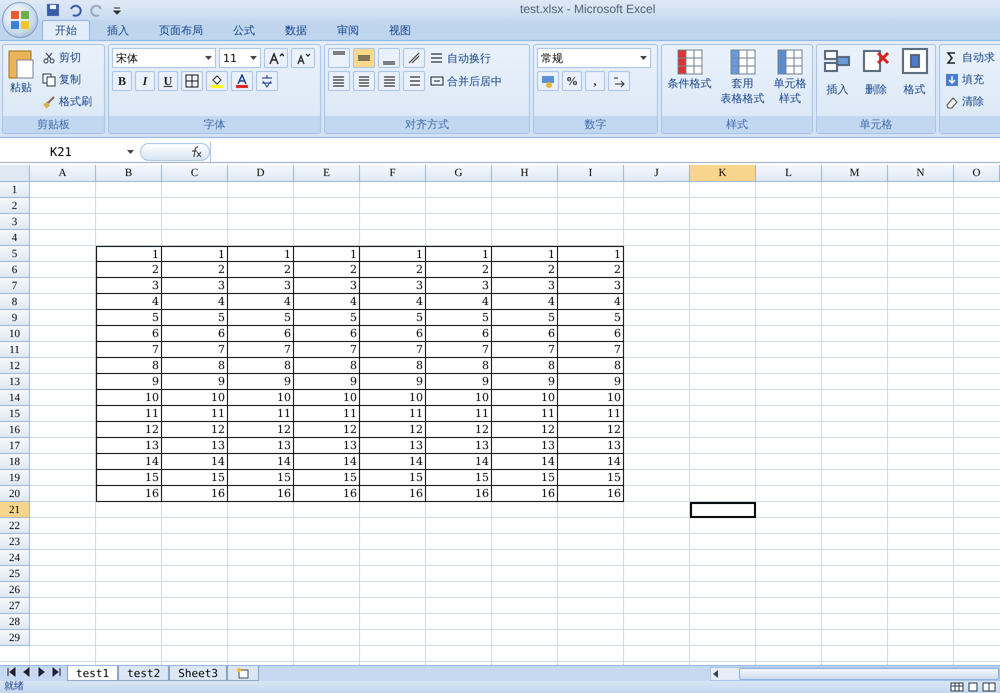 This screenshot has height=693, width=1000. I want to click on borders-button, so click(192, 81).